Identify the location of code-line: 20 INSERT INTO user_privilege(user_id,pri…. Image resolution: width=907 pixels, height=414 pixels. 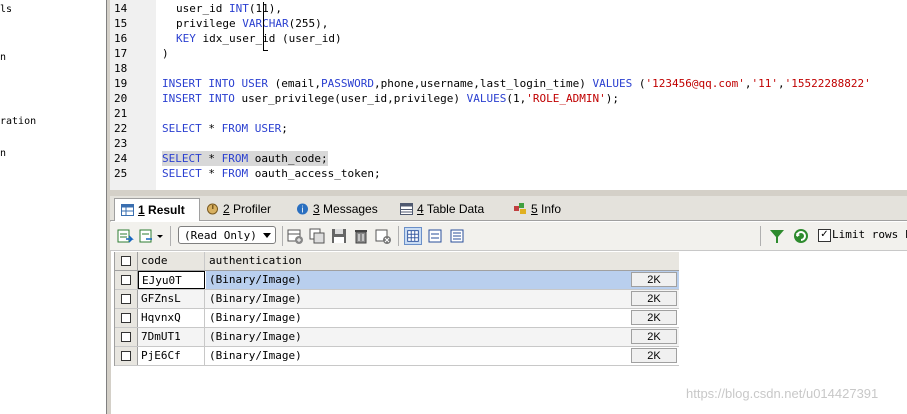
(508, 98).